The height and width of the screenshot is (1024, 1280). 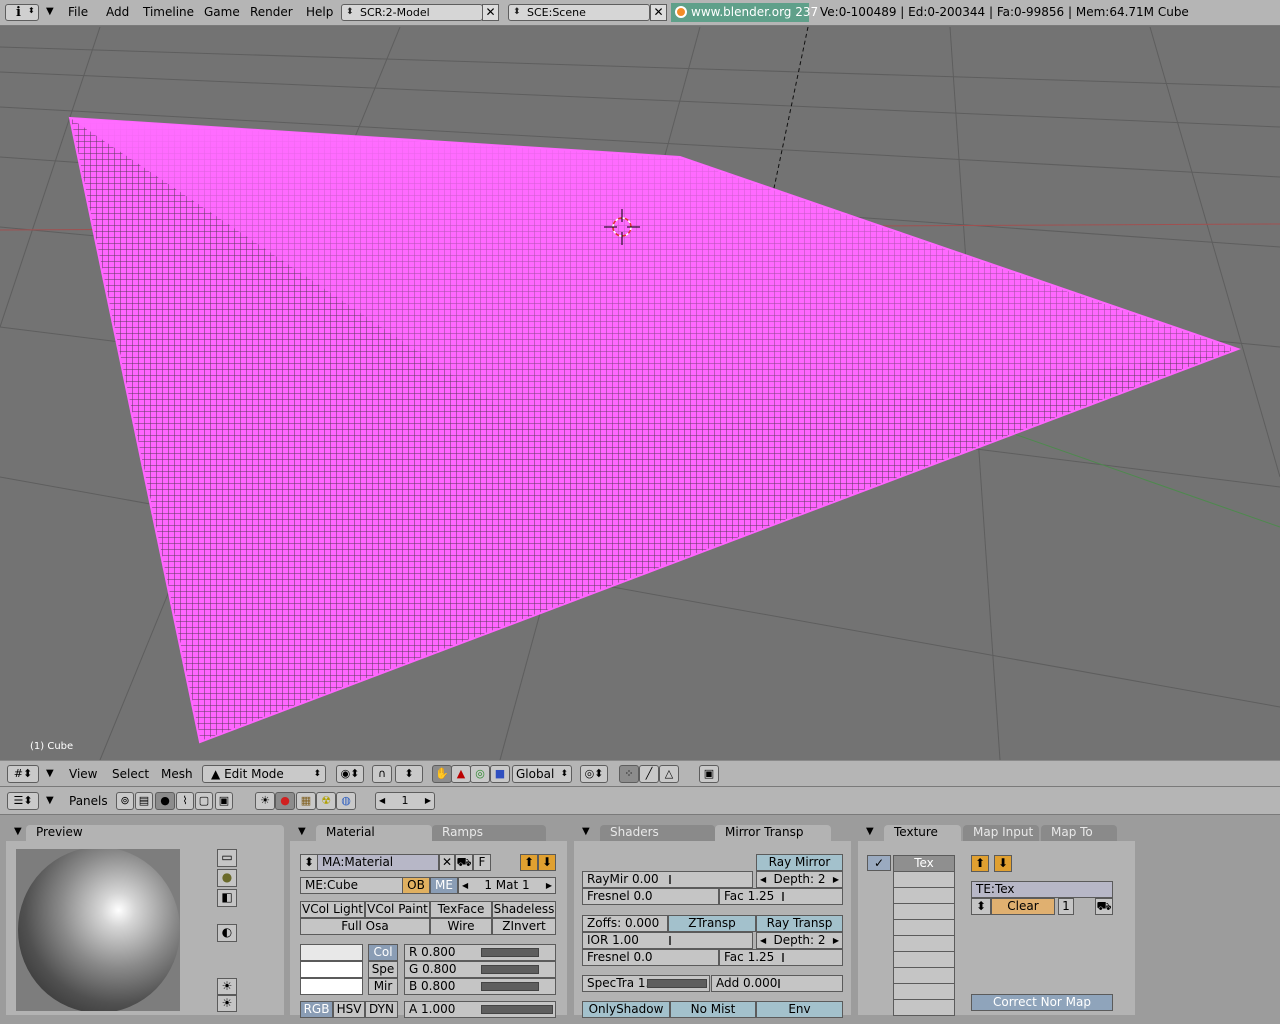 What do you see at coordinates (781, 957) in the screenshot?
I see `fac2-slider: Fac 1.25` at bounding box center [781, 957].